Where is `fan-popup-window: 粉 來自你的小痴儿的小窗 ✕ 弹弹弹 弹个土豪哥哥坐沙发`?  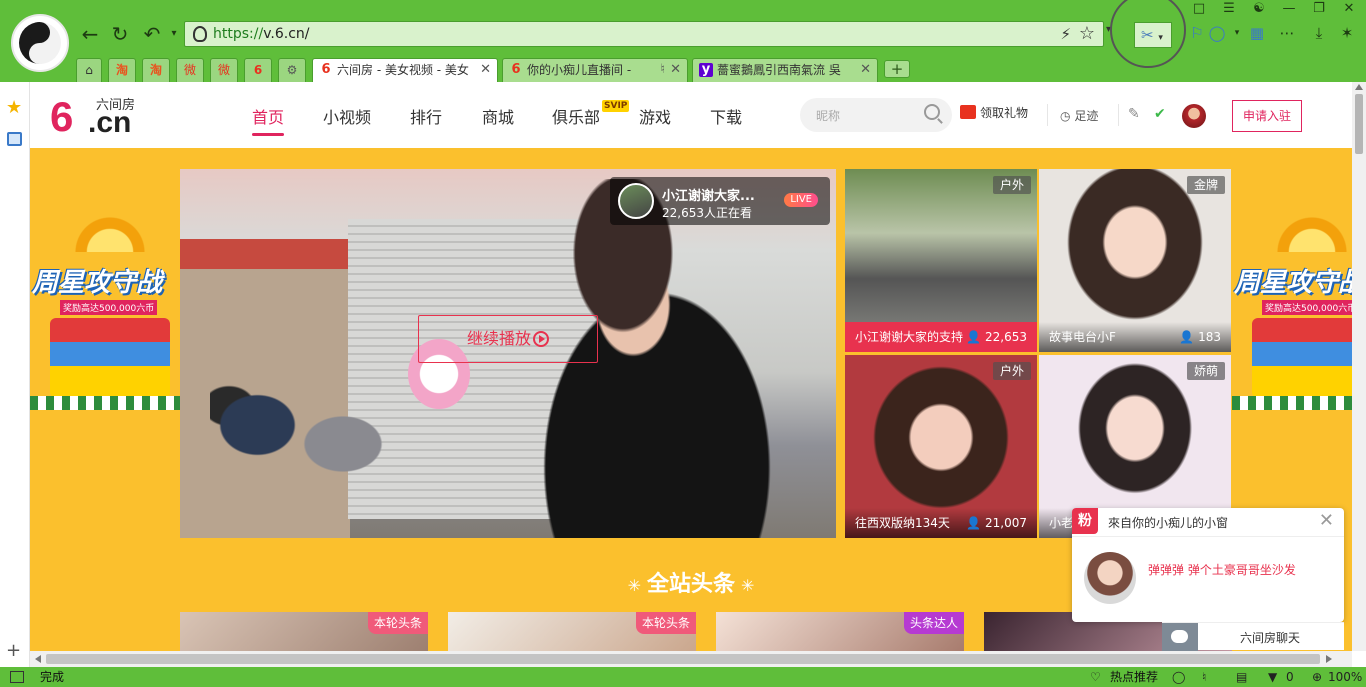
fan-popup-window: 粉 來自你的小痴儿的小窗 ✕ 弹弹弹 弹个土豪哥哥坐沙发 is located at coordinates (1208, 565).